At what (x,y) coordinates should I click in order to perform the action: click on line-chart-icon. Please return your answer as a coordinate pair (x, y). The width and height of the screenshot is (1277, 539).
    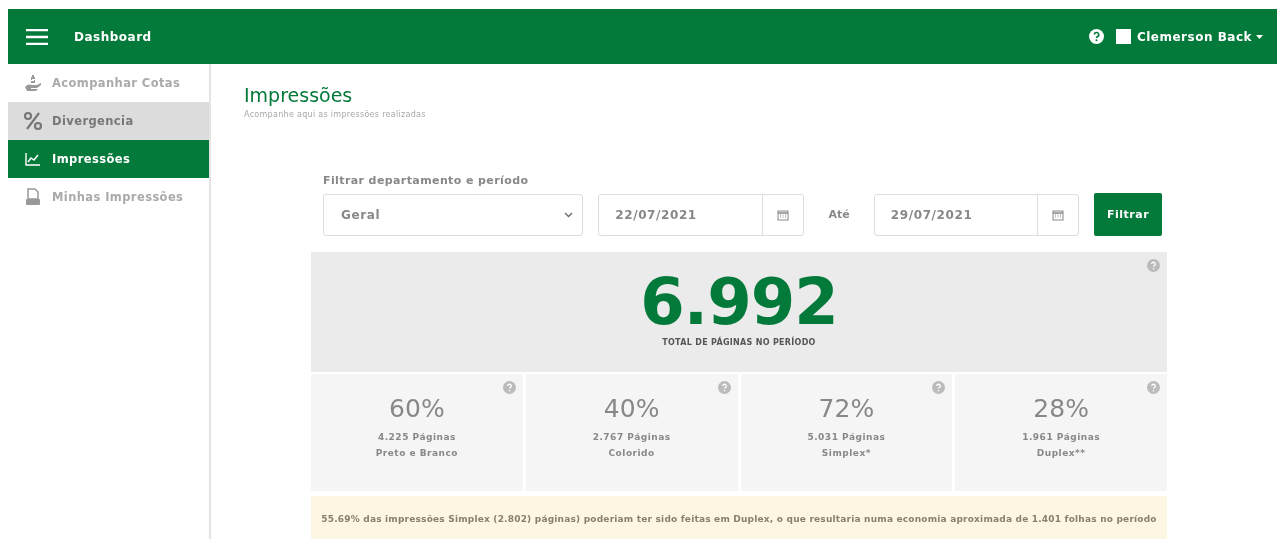
    Looking at the image, I should click on (33, 159).